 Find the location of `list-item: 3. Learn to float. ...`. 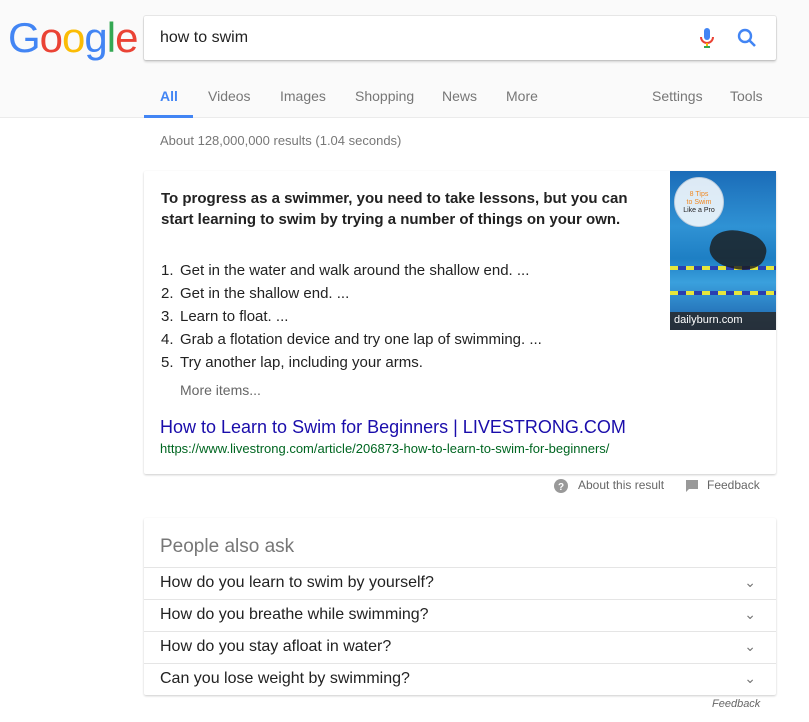

list-item: 3. Learn to float. ... is located at coordinates (225, 316).